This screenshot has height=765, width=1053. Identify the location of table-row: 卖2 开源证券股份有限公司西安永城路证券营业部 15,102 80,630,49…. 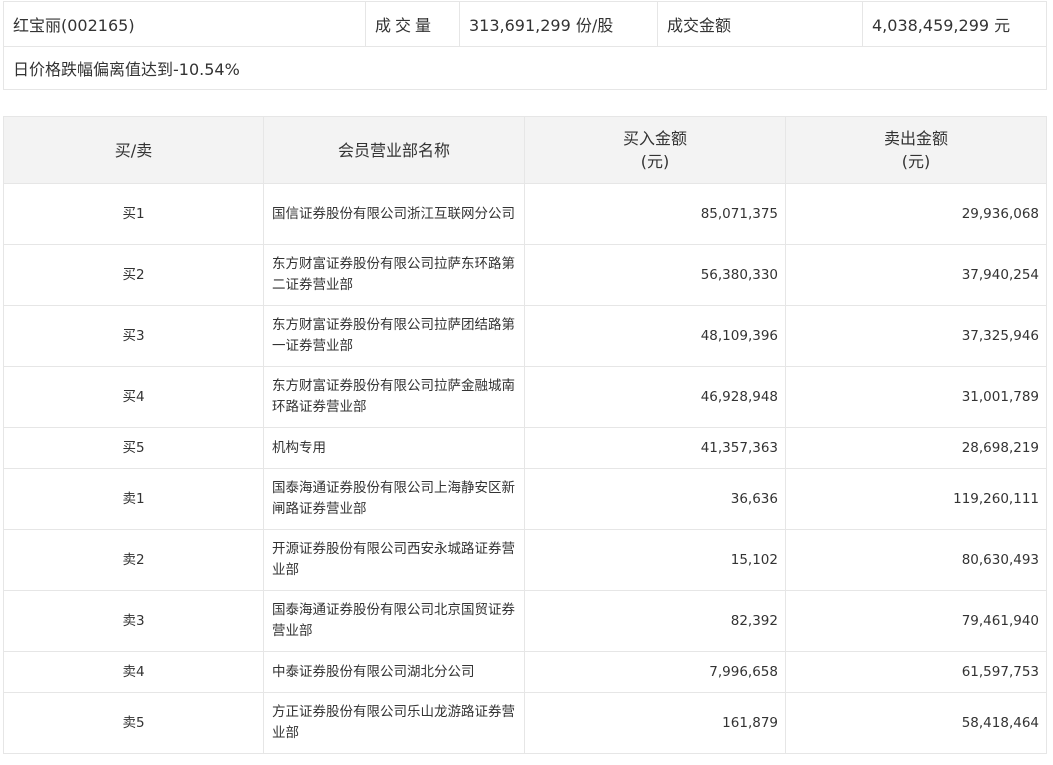
(525, 560).